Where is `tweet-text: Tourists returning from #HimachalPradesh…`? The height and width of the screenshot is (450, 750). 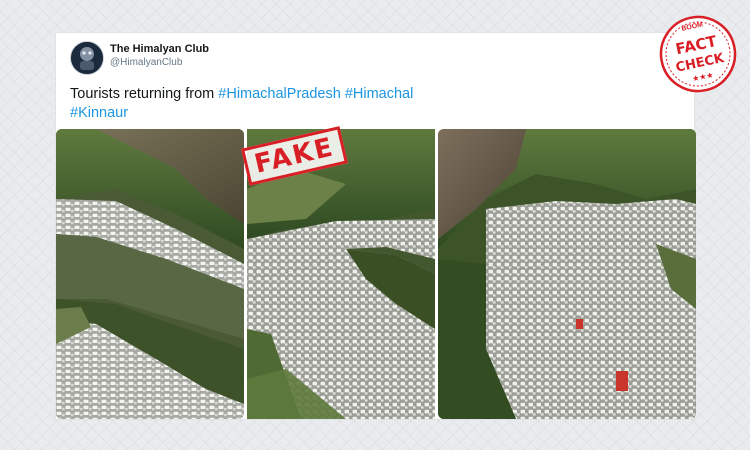
tweet-text: Tourists returning from #HimachalPradesh… is located at coordinates (350, 104).